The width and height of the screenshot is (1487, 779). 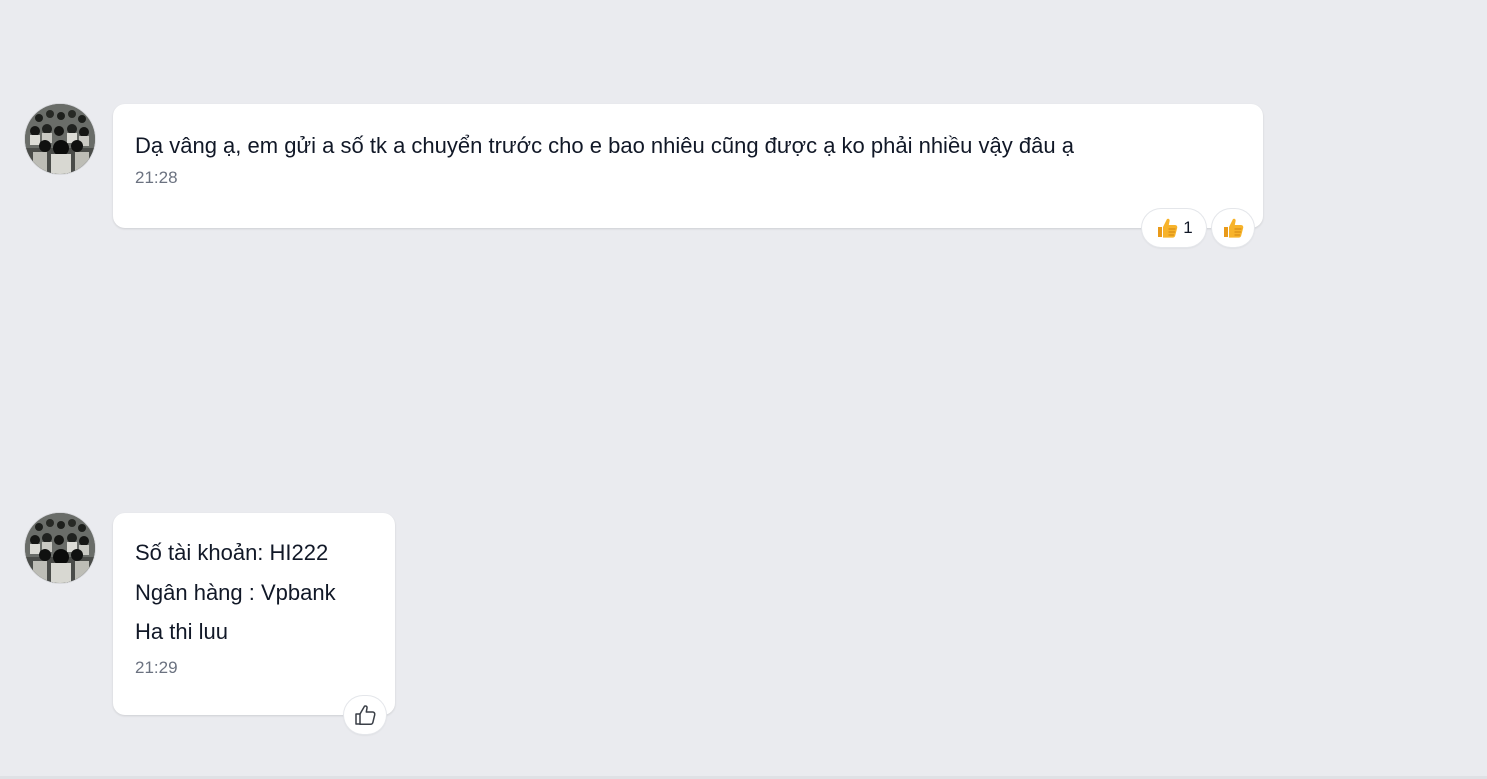 I want to click on message-time: 21:29, so click(x=156, y=667).